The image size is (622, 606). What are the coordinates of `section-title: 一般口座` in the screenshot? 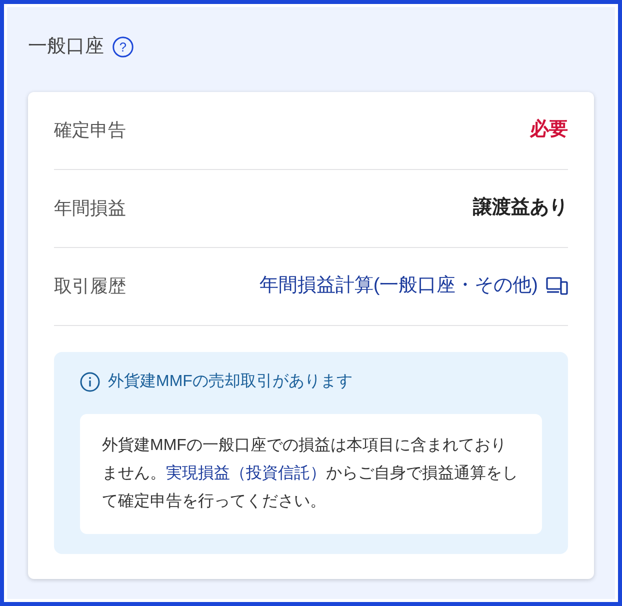 It's located at (66, 47).